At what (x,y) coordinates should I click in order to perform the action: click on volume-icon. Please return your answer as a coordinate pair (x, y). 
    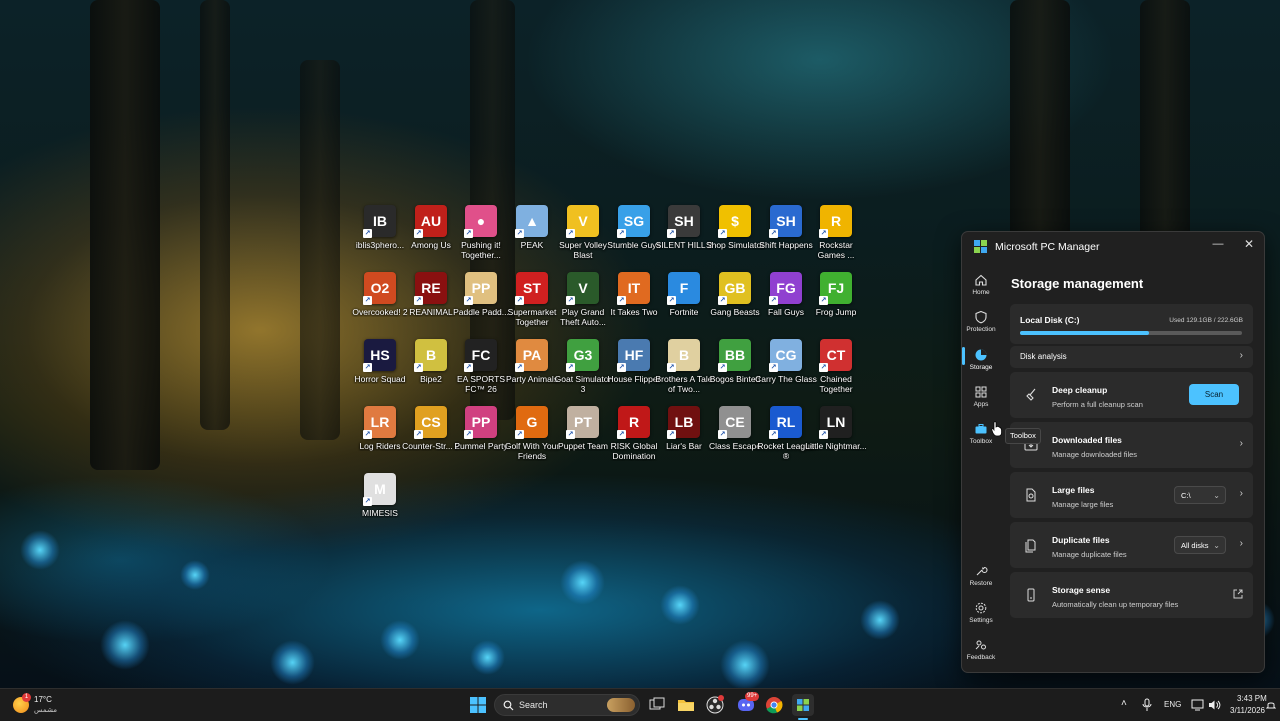
    Looking at the image, I should click on (1214, 705).